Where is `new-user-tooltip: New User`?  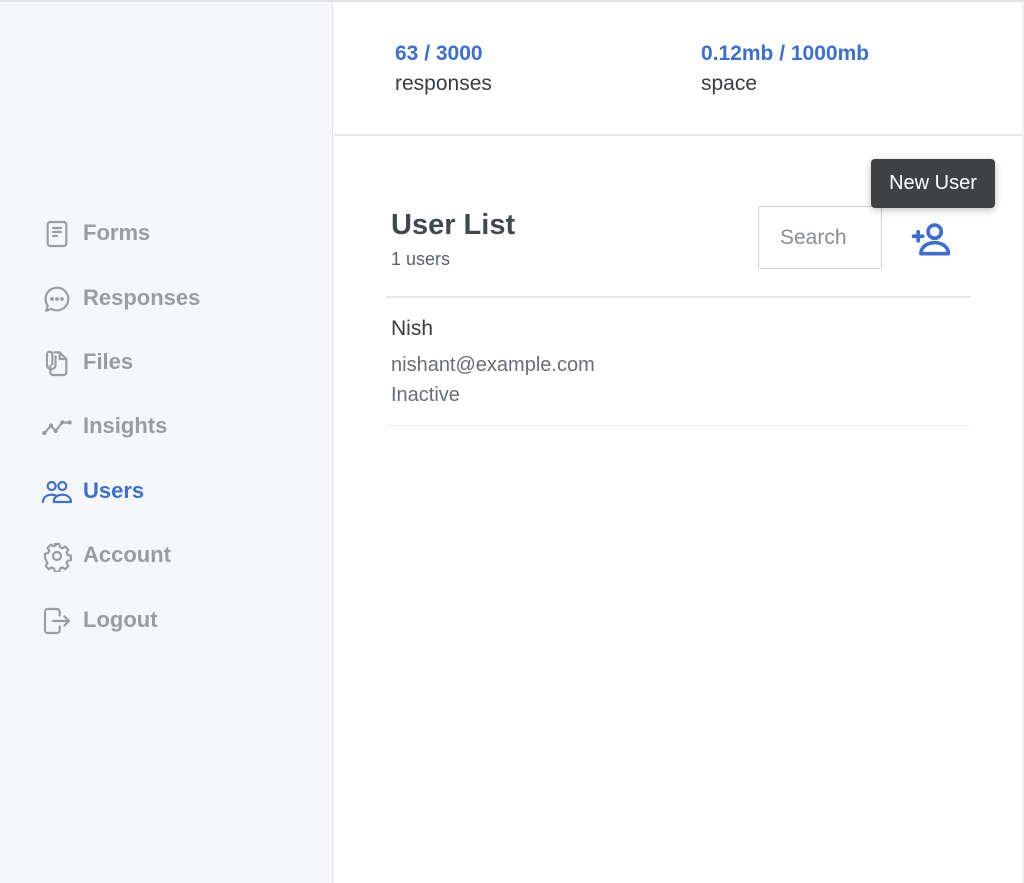
new-user-tooltip: New User is located at coordinates (933, 183).